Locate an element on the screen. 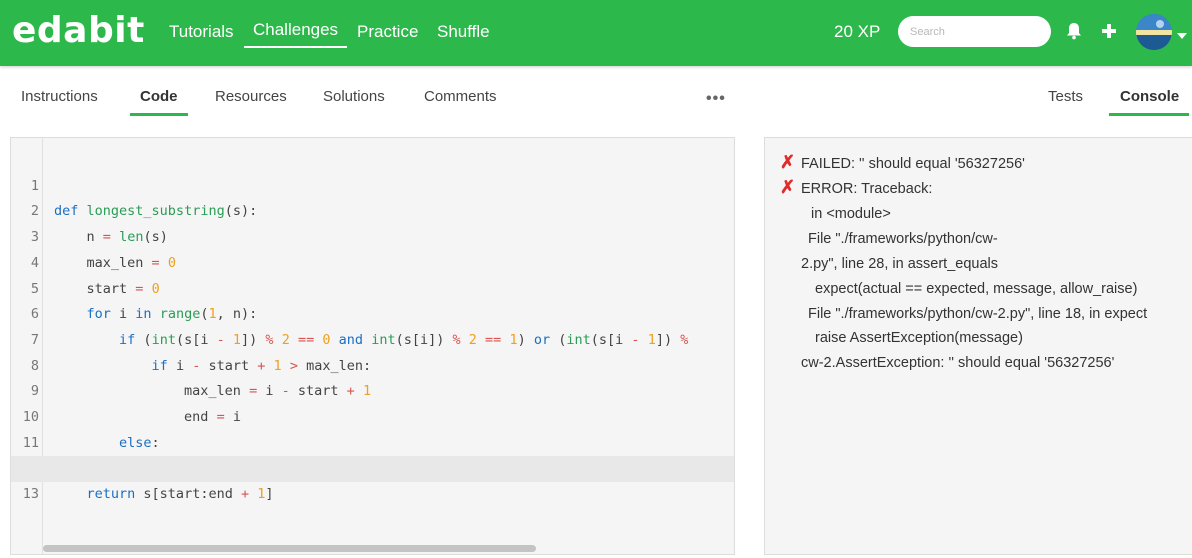  code-line: 8 max_len = i - start + 1 is located at coordinates (372, 364).